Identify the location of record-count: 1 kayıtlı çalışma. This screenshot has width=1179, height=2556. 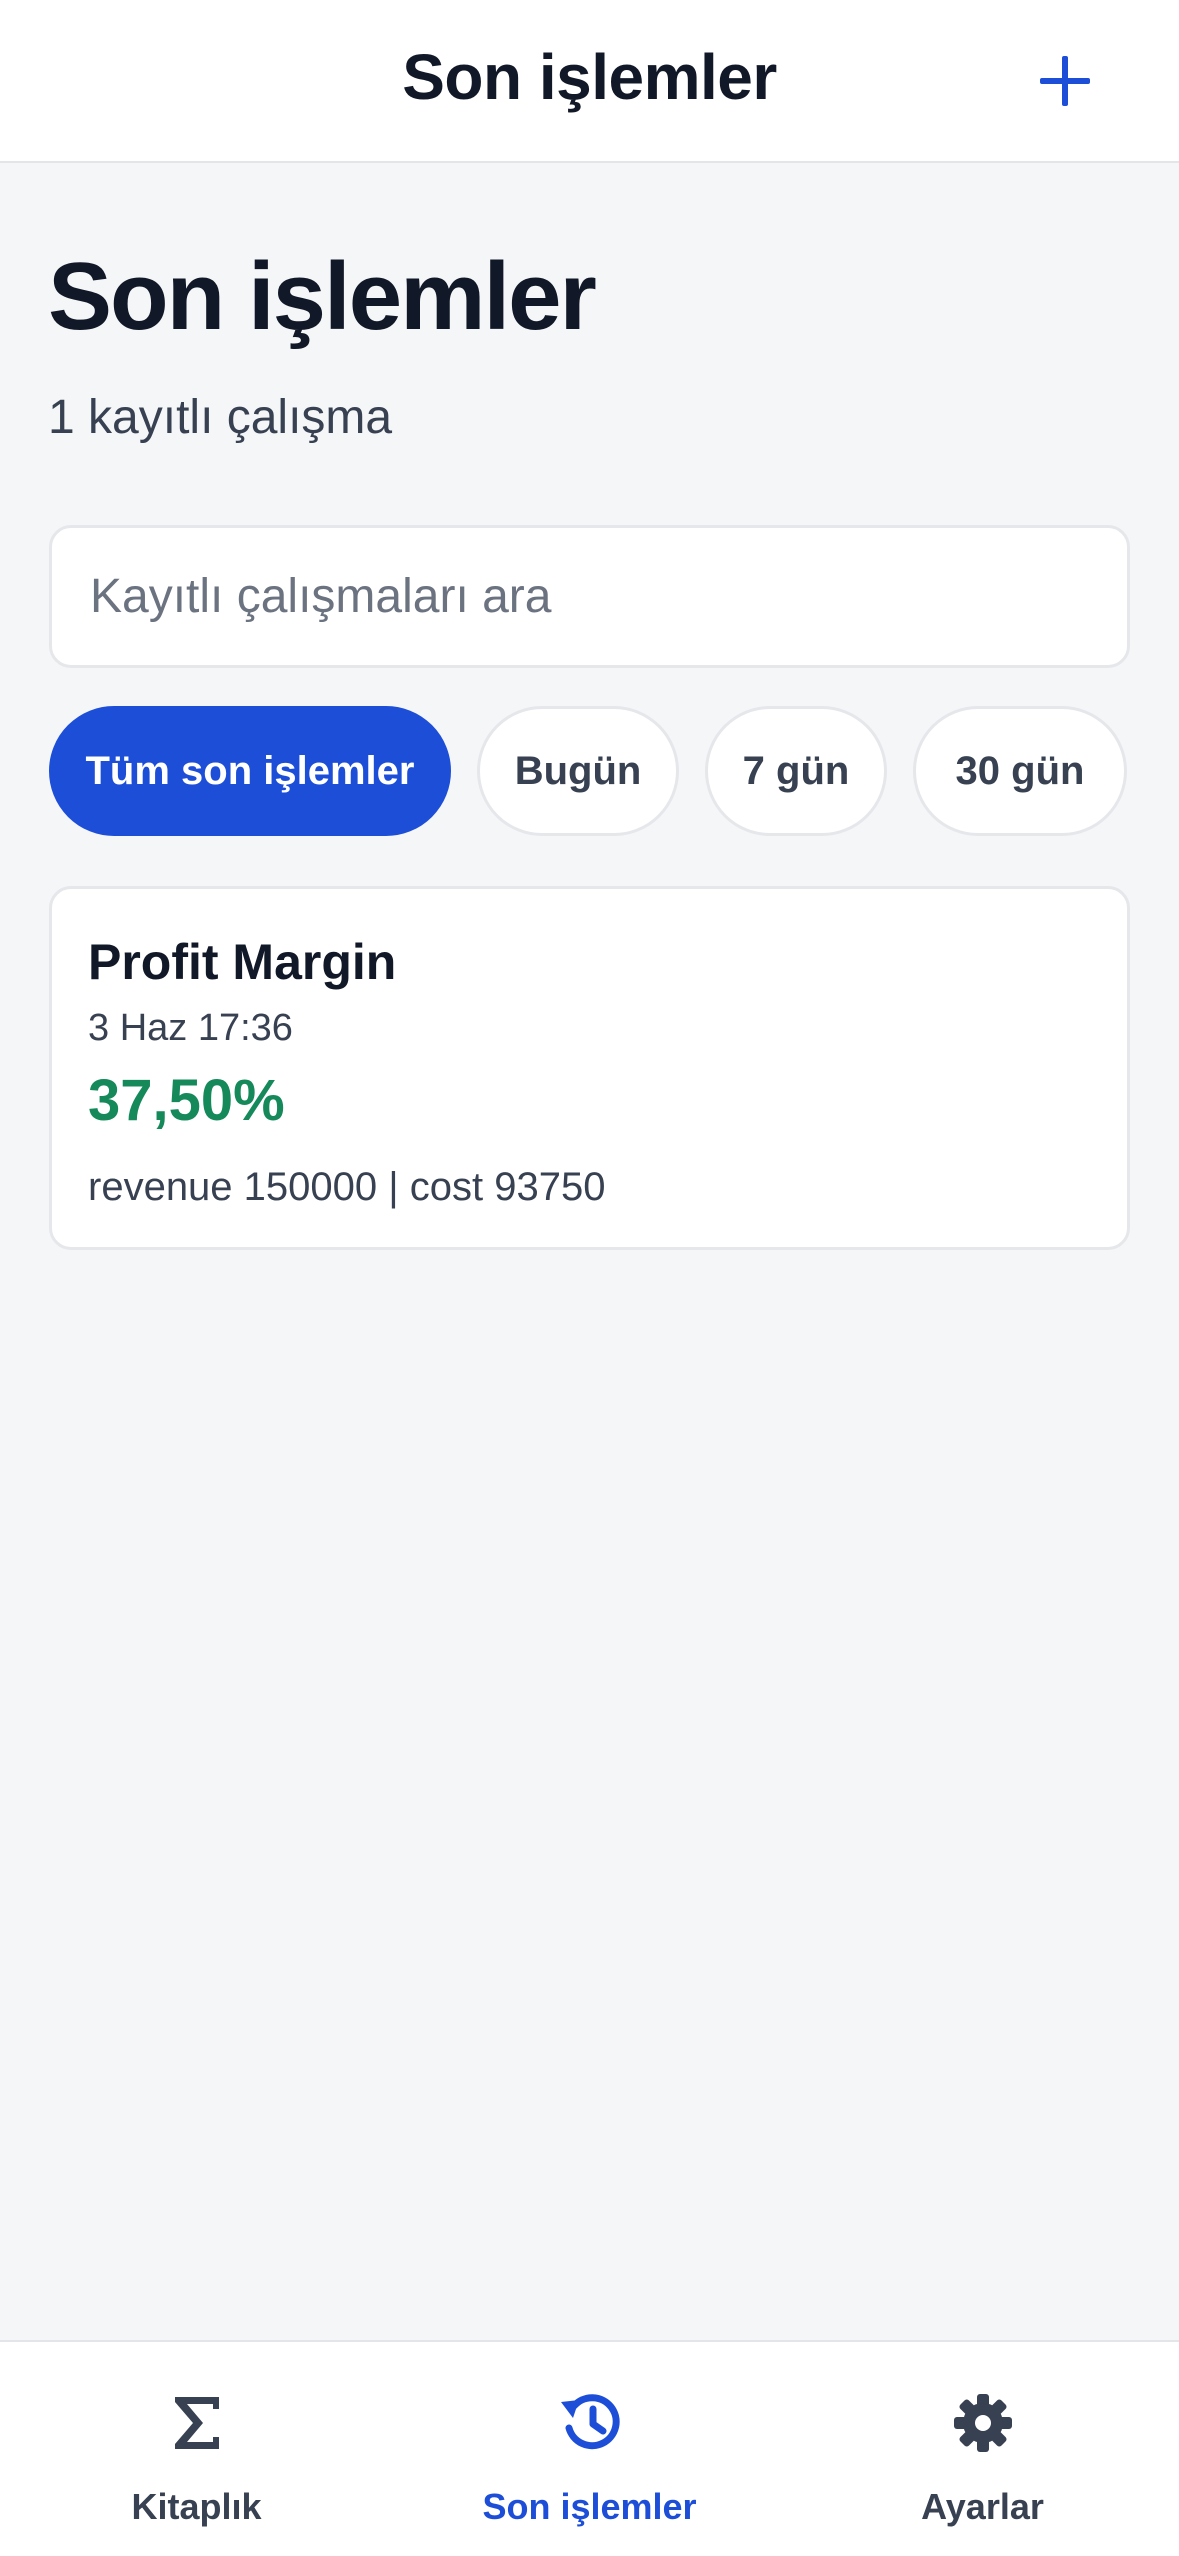
(220, 417).